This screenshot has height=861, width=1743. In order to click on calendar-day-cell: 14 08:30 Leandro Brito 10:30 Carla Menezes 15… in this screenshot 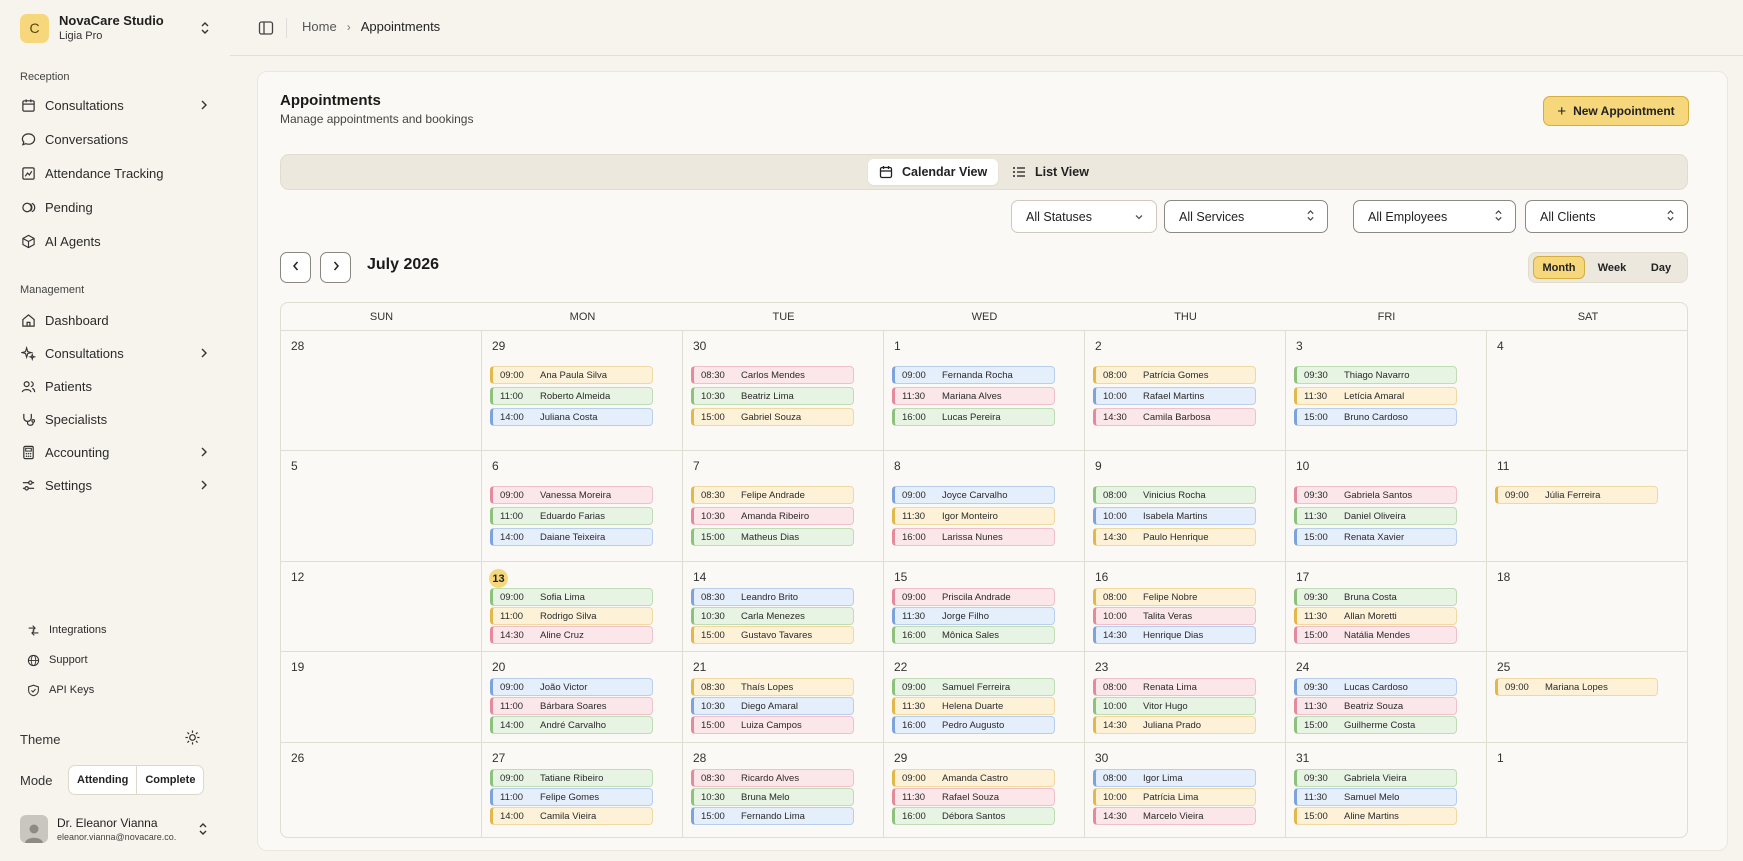, I will do `click(783, 607)`.